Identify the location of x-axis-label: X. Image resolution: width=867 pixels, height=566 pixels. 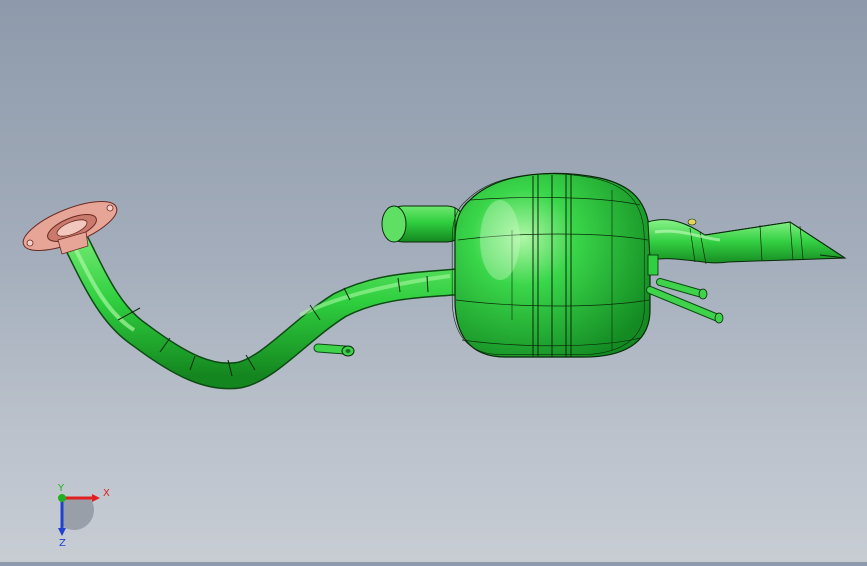
(106, 493).